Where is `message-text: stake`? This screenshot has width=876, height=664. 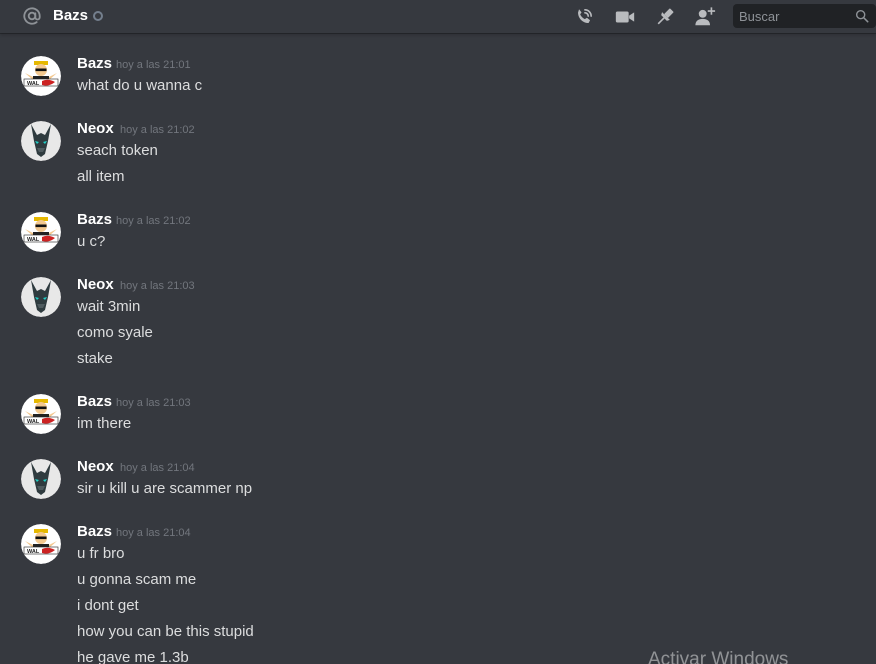 message-text: stake is located at coordinates (95, 358).